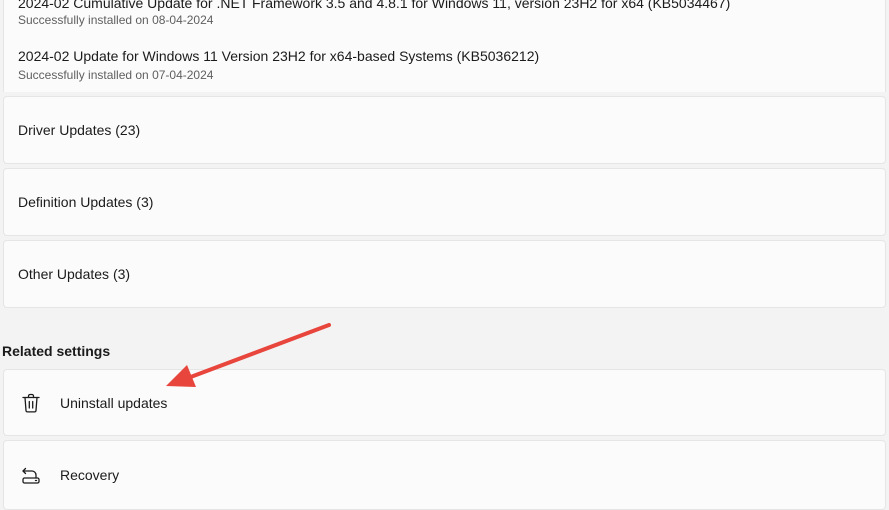  Describe the element at coordinates (116, 20) in the screenshot. I see `update-item-status: Successfully installed on 08-04-2024` at that location.